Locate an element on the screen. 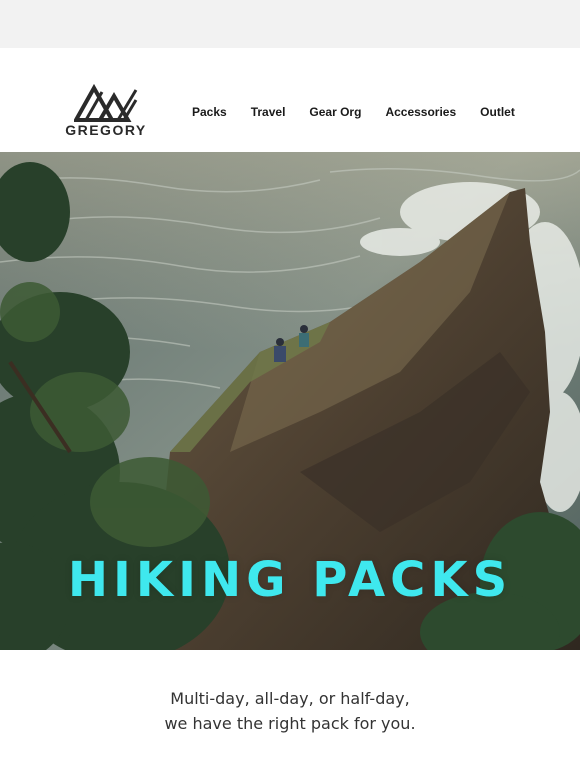 Image resolution: width=580 pixels, height=774 pixels. main-nav: Packs Travel Gear Org Accessories Outlet is located at coordinates (353, 112).